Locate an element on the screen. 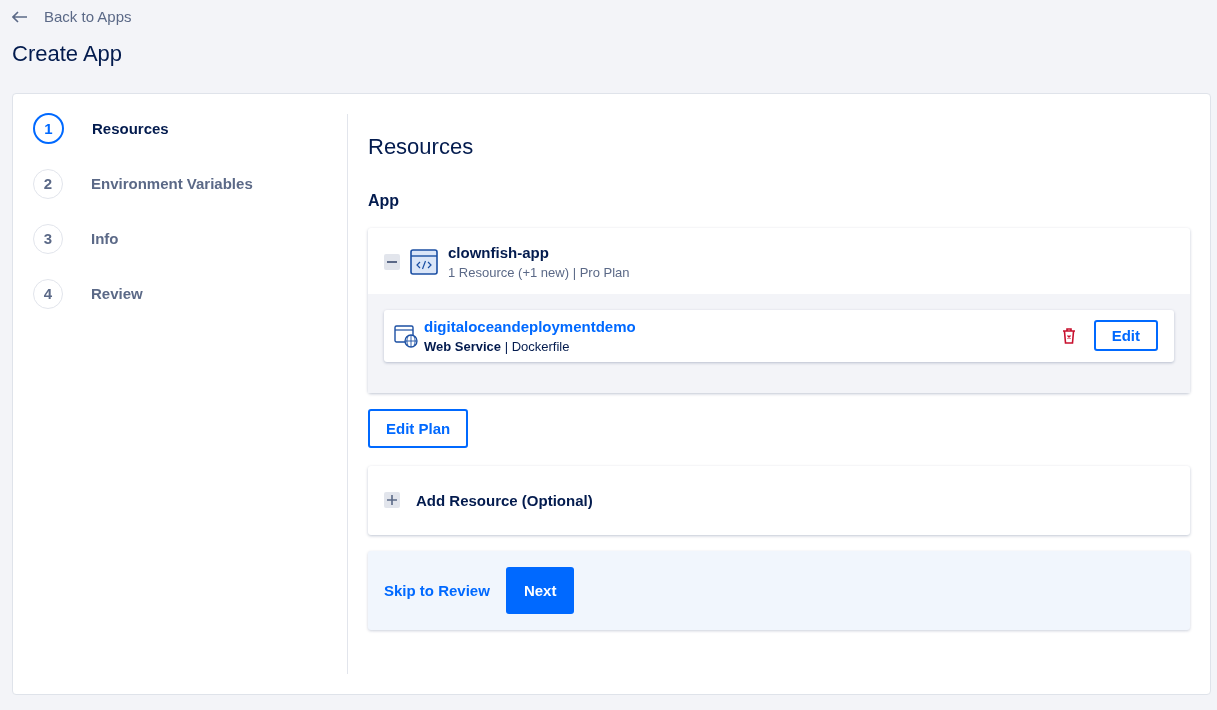 This screenshot has height=710, width=1217. delete-trash-icon is located at coordinates (1068, 335).